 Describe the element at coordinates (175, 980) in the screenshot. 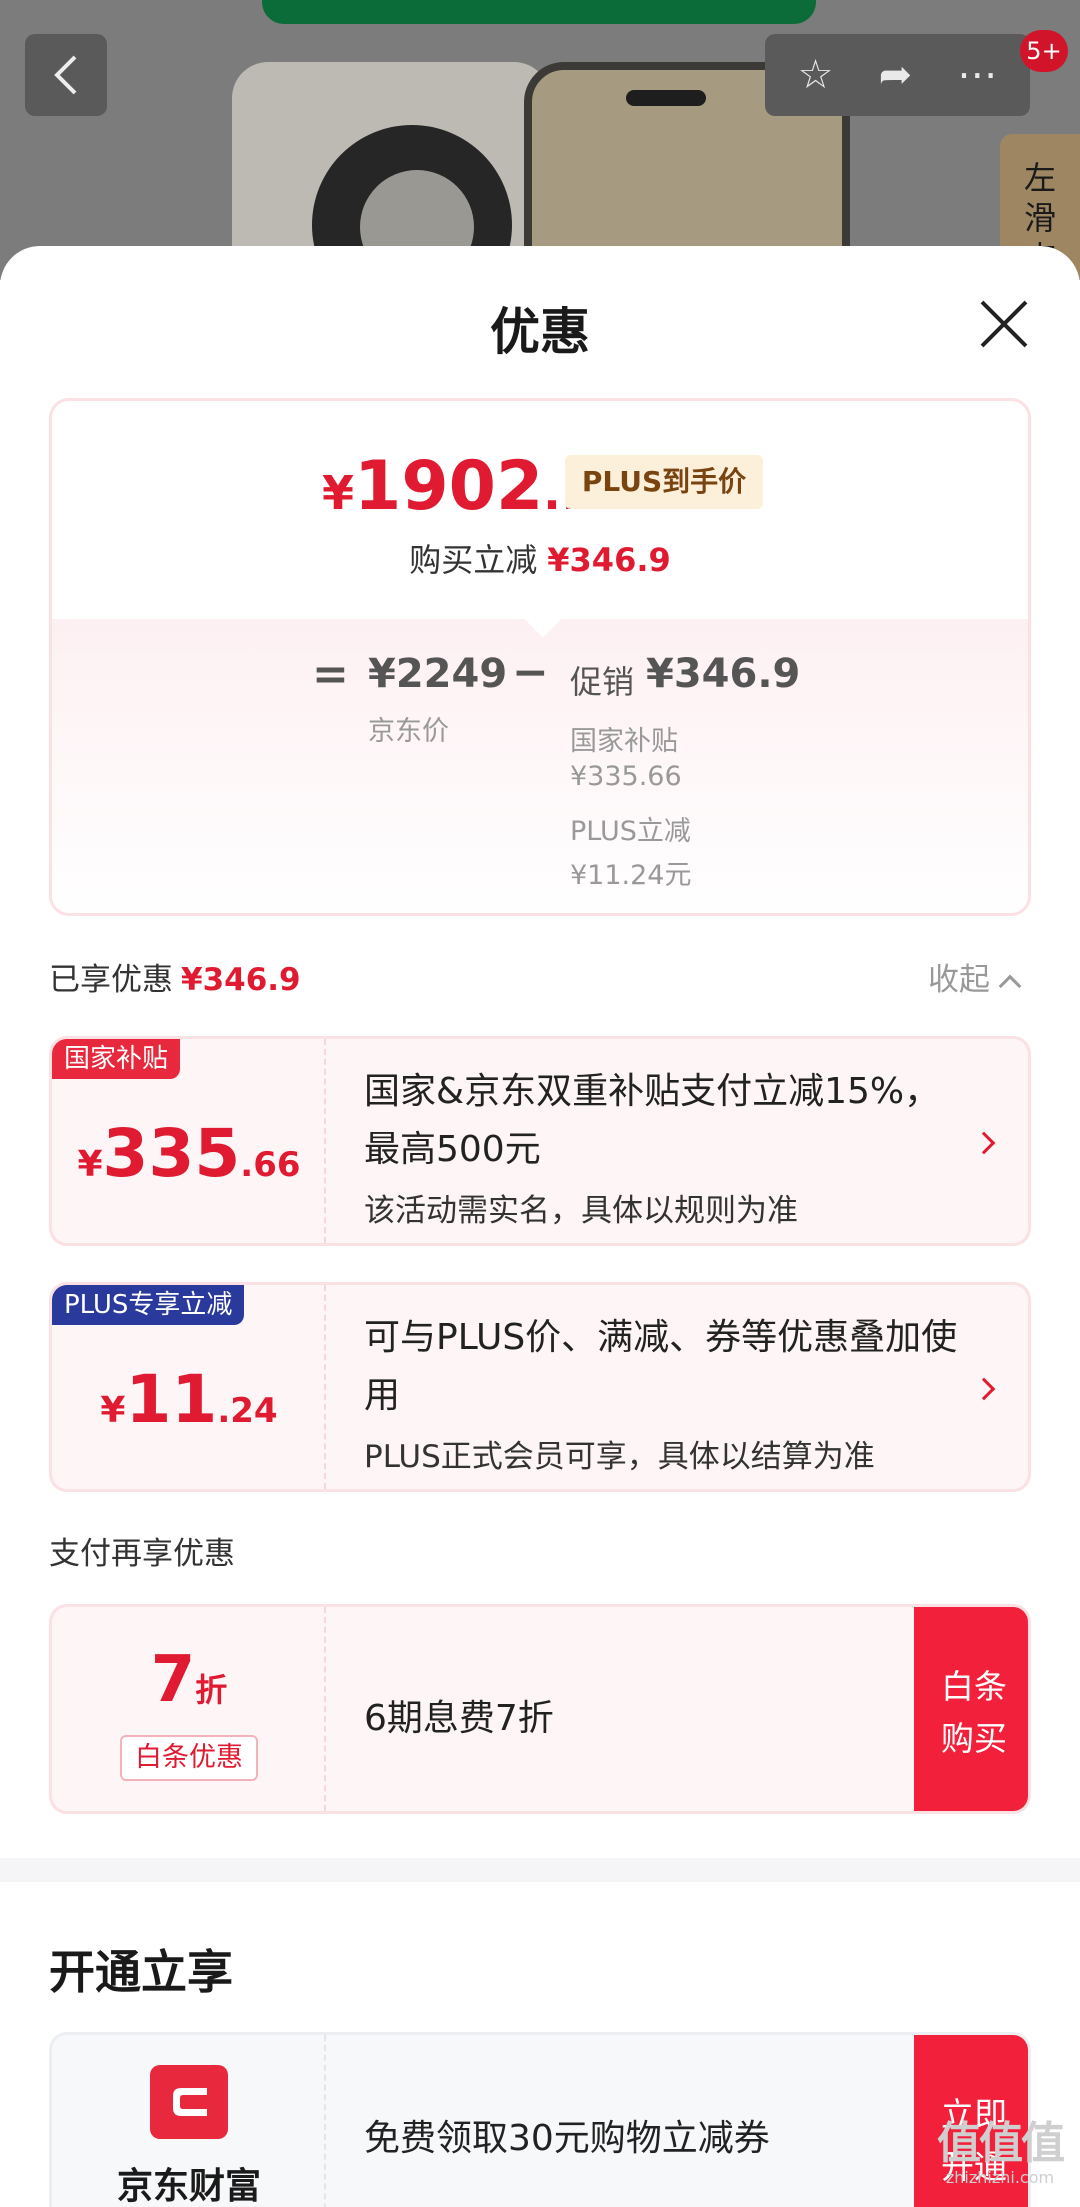

I see `enjoyed-discount: 已享优惠 ¥346.9` at that location.